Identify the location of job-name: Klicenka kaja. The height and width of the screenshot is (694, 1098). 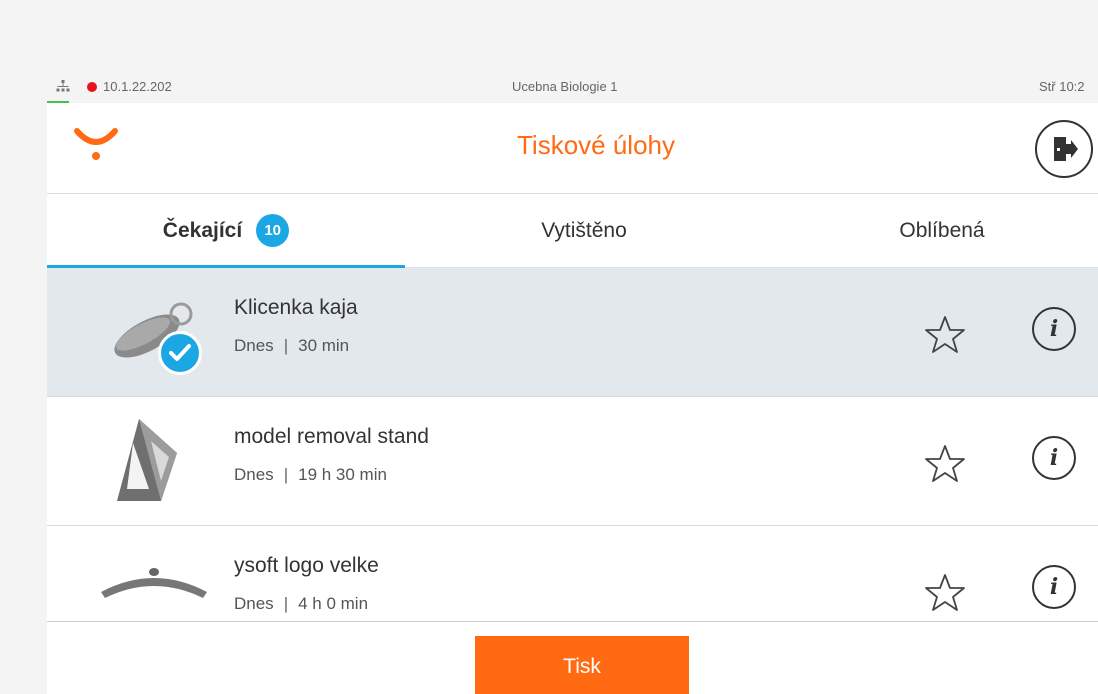
(296, 307).